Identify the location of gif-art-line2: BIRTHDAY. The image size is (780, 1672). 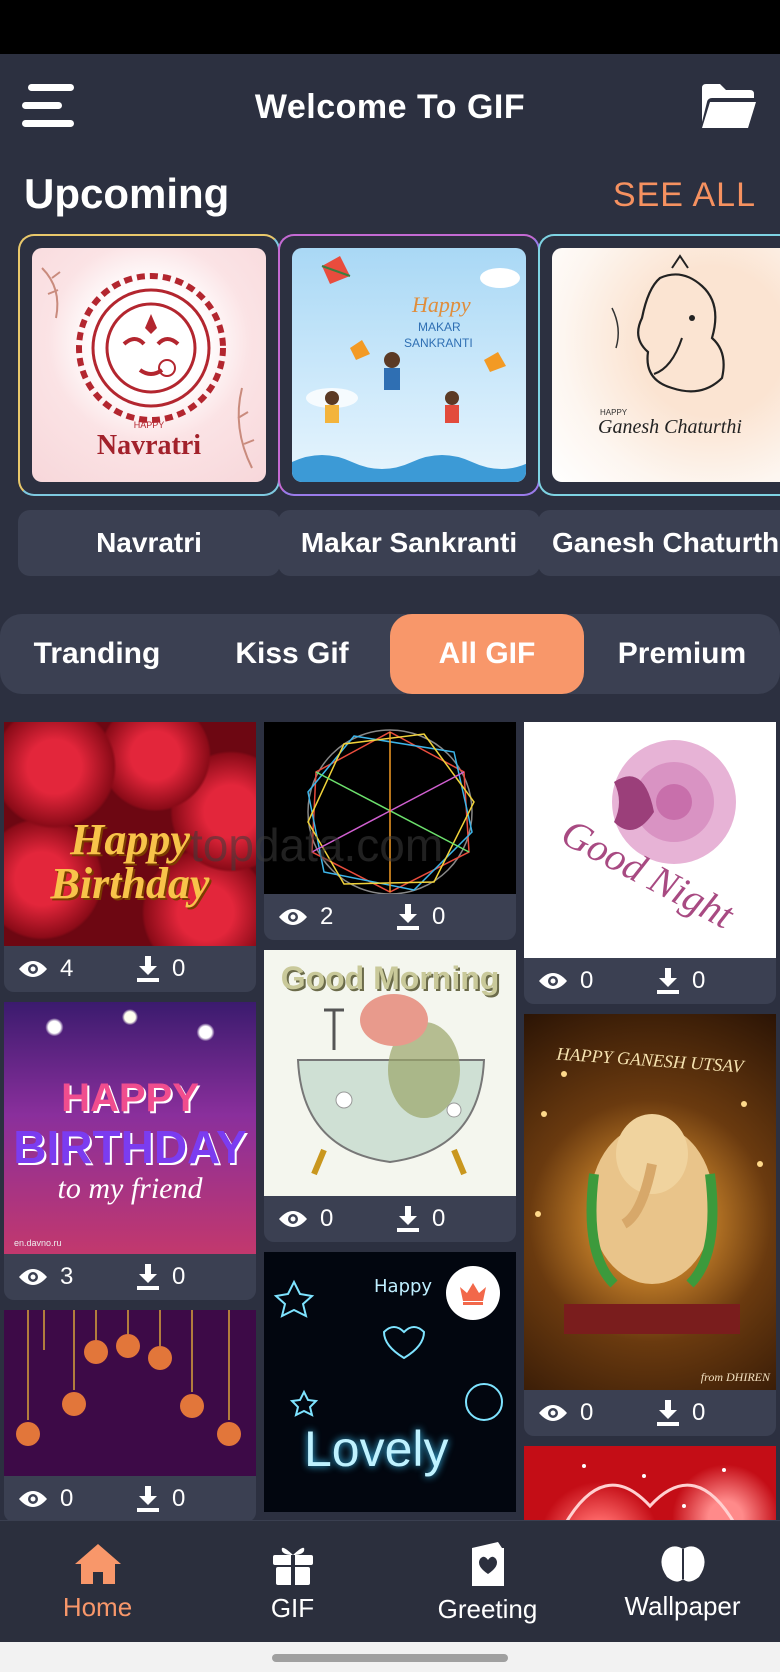
(130, 1147).